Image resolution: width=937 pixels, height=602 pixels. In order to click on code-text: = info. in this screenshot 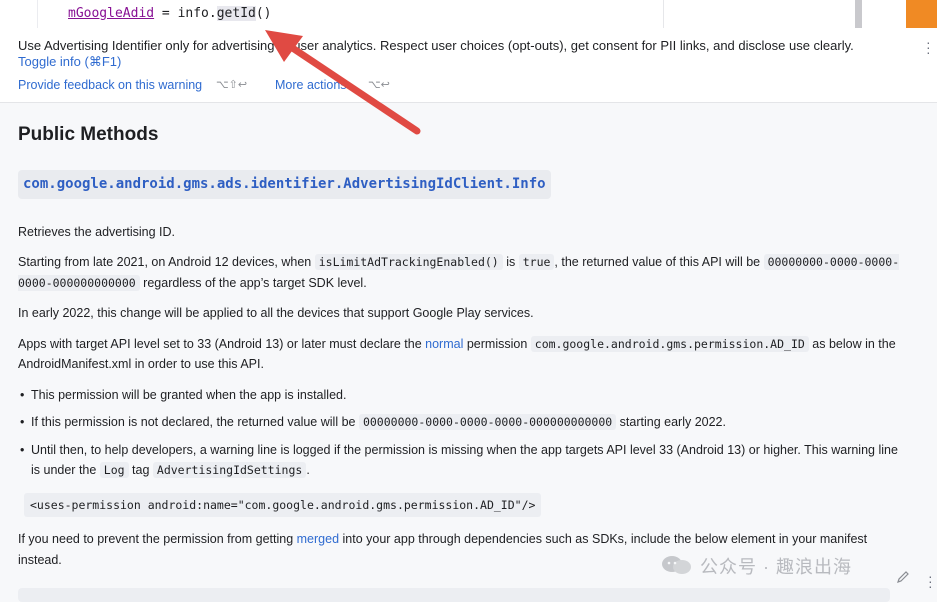, I will do `click(185, 13)`.